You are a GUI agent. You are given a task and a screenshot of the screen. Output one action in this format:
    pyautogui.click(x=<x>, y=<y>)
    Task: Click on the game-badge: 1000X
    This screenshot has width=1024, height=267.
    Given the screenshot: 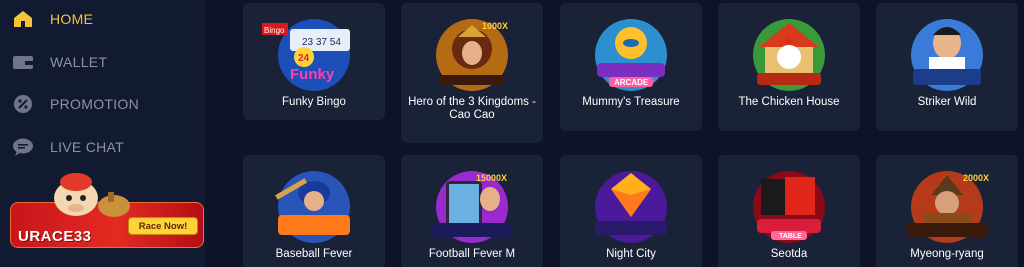 What is the action you would take?
    pyautogui.click(x=495, y=26)
    